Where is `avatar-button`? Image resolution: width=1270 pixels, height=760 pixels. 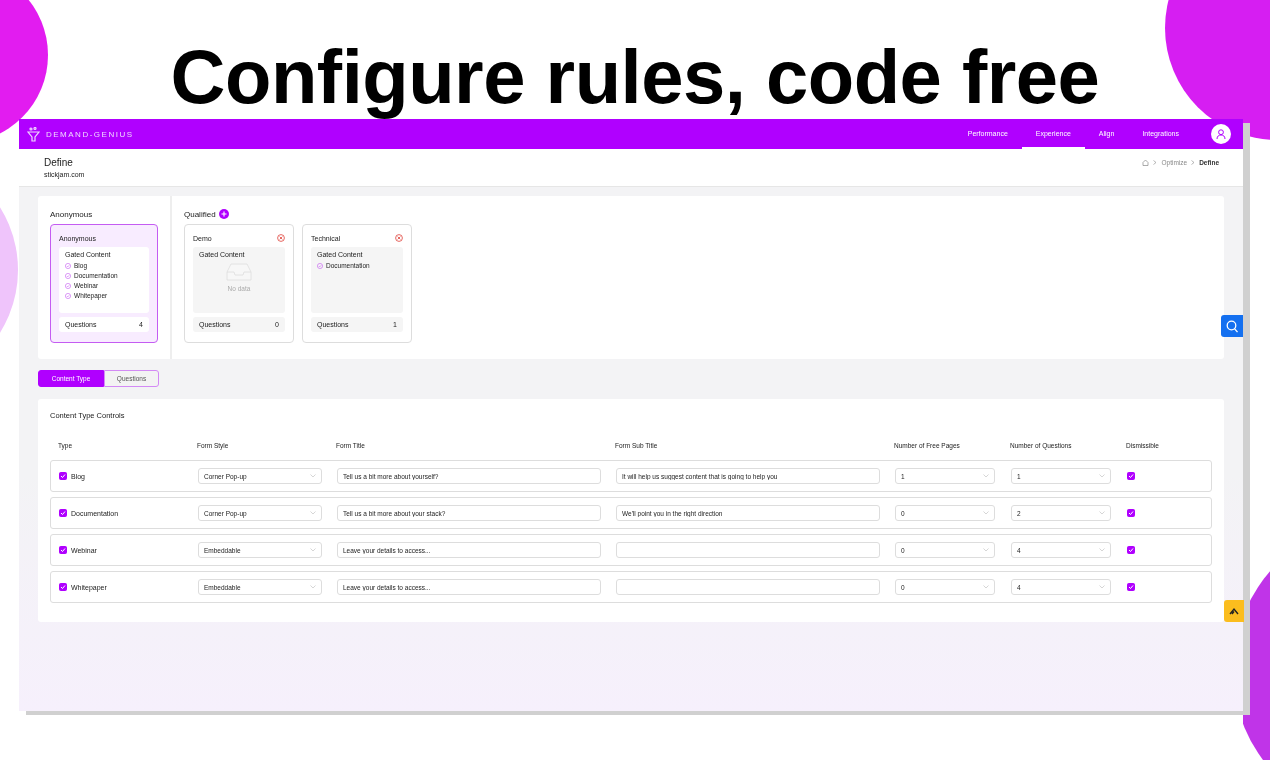 avatar-button is located at coordinates (1221, 134).